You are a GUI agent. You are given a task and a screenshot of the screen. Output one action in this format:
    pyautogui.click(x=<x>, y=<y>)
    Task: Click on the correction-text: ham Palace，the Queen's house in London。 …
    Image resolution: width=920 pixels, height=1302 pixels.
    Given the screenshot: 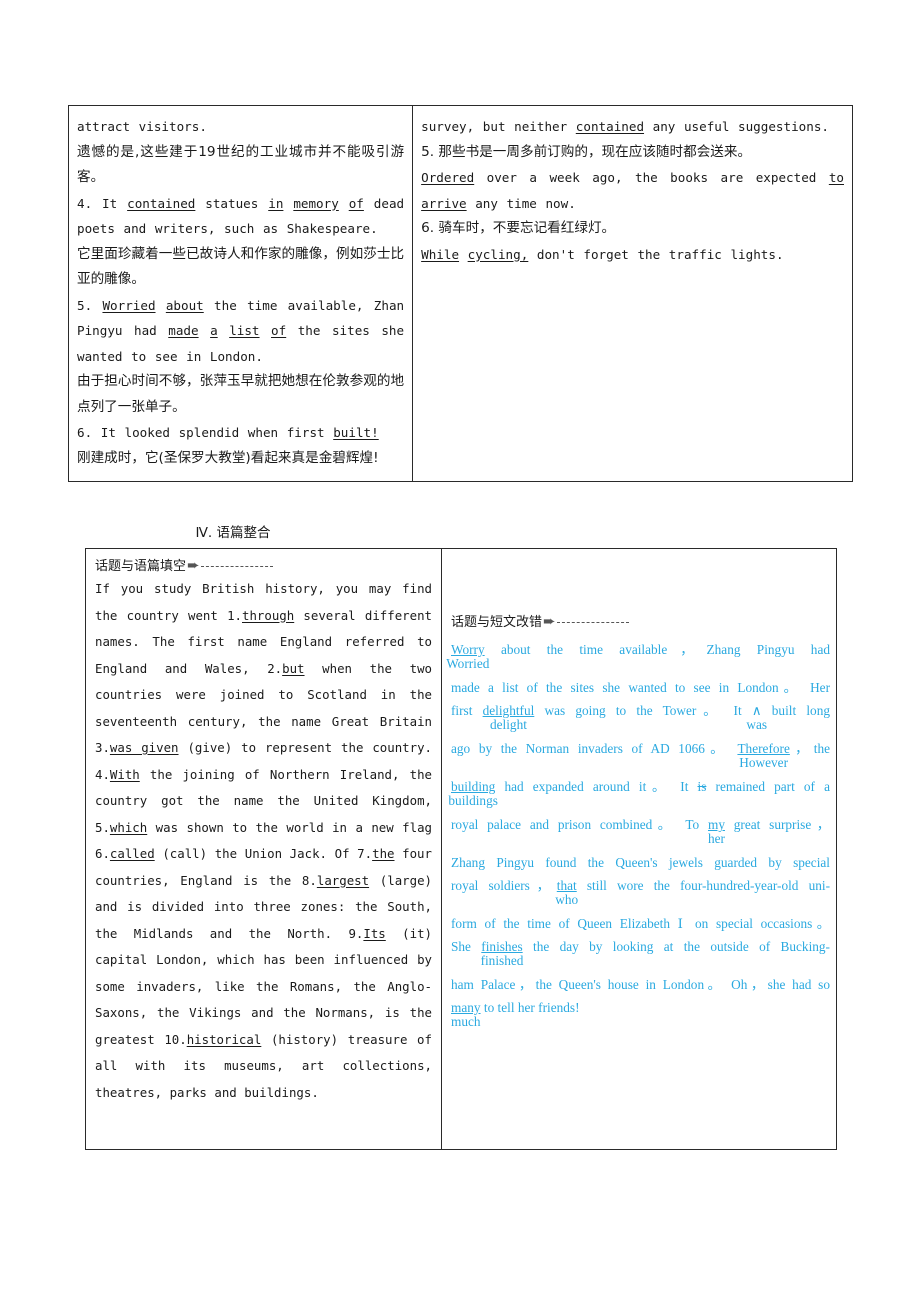 What is the action you would take?
    pyautogui.click(x=640, y=984)
    